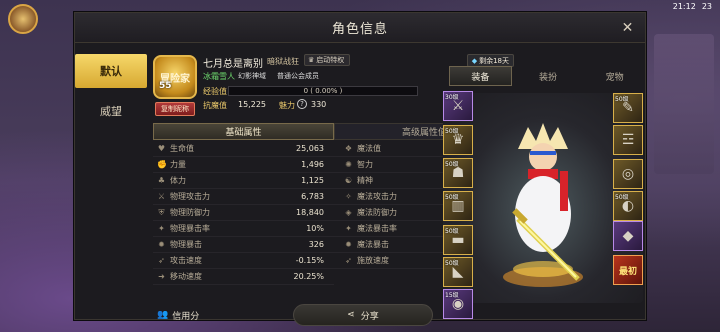  What do you see at coordinates (243, 245) in the screenshot?
I see `attribute-row: ✹ 物理暴击 326` at bounding box center [243, 245].